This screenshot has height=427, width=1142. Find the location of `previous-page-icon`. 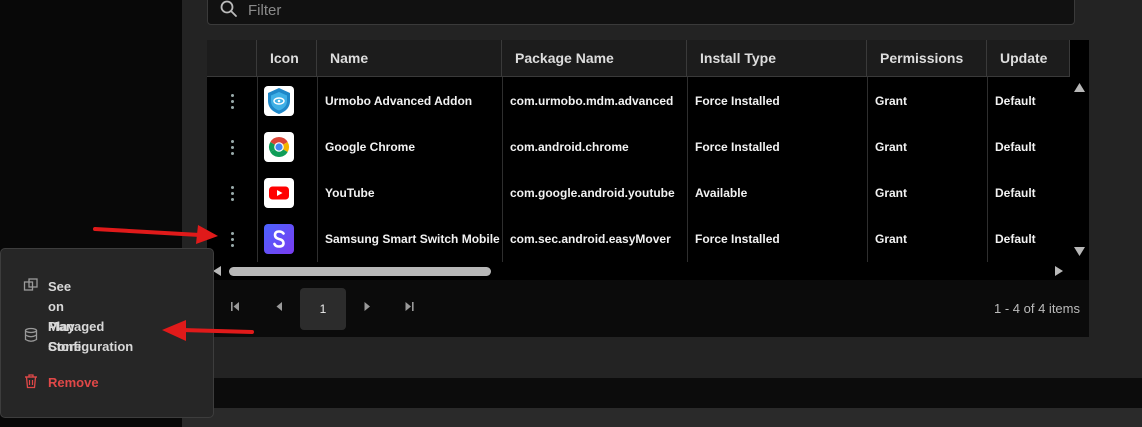

previous-page-icon is located at coordinates (279, 306).